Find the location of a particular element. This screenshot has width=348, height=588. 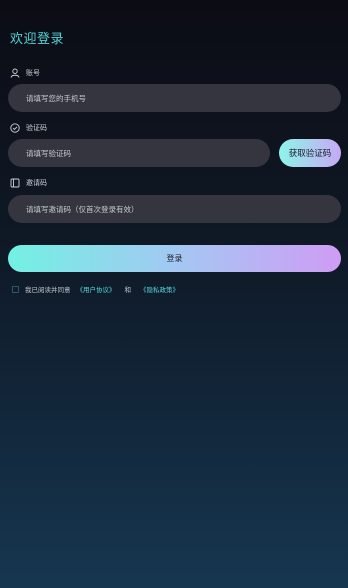

code-input: 请填写验证码 is located at coordinates (139, 153).